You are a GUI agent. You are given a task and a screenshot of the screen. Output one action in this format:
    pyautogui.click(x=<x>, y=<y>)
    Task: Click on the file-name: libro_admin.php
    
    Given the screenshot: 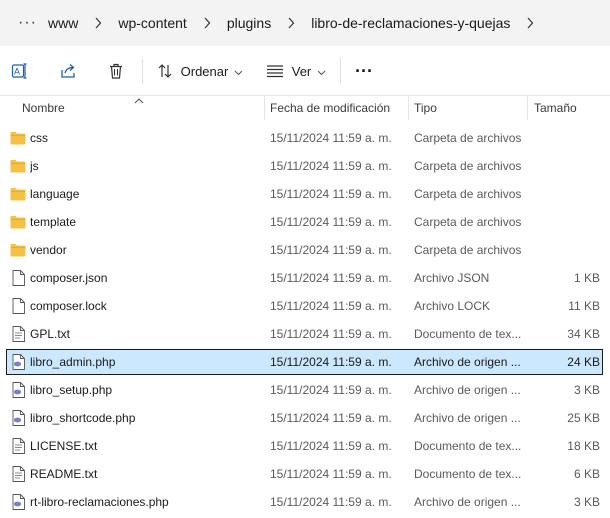 What is the action you would take?
    pyautogui.click(x=73, y=362)
    